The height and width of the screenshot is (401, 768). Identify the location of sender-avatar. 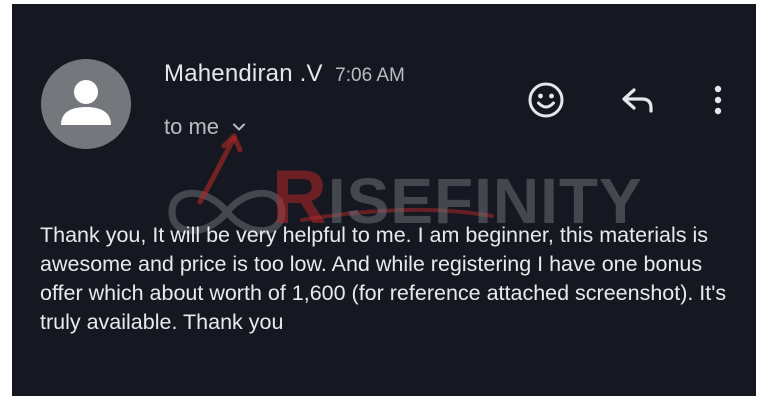
(86, 104).